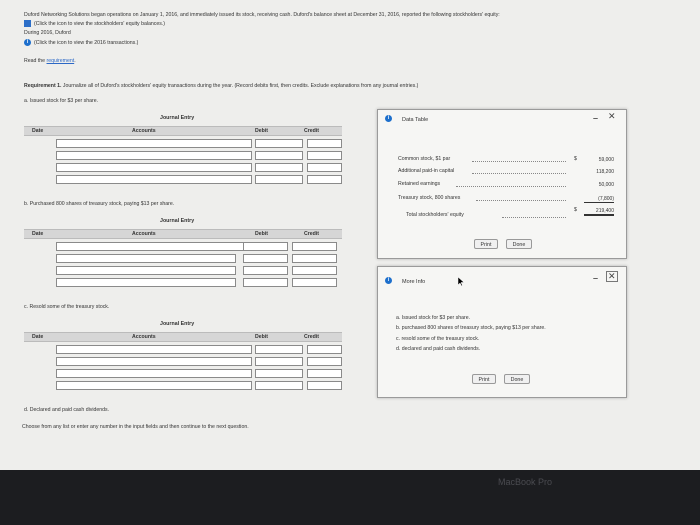 This screenshot has height=525, width=700. I want to click on read-suffix: ., so click(75, 61).